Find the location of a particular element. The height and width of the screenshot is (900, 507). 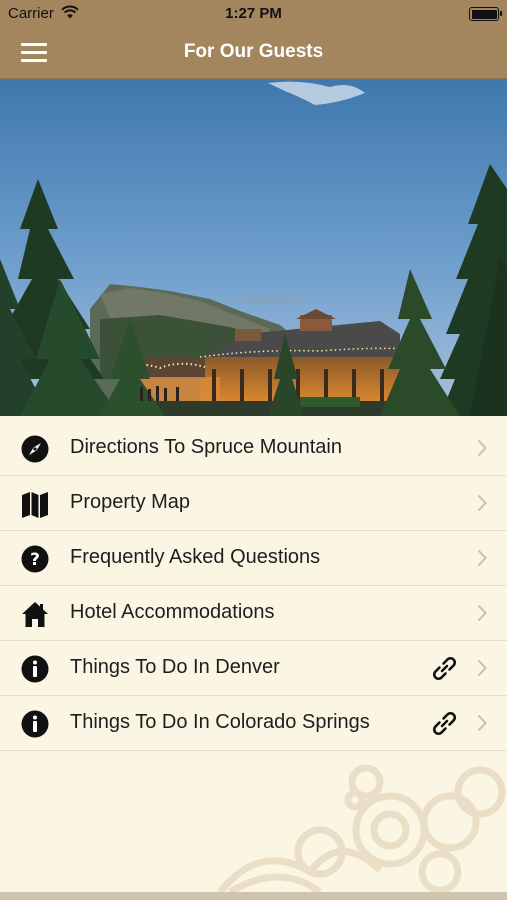

page-title: For Our Guests is located at coordinates (253, 51).